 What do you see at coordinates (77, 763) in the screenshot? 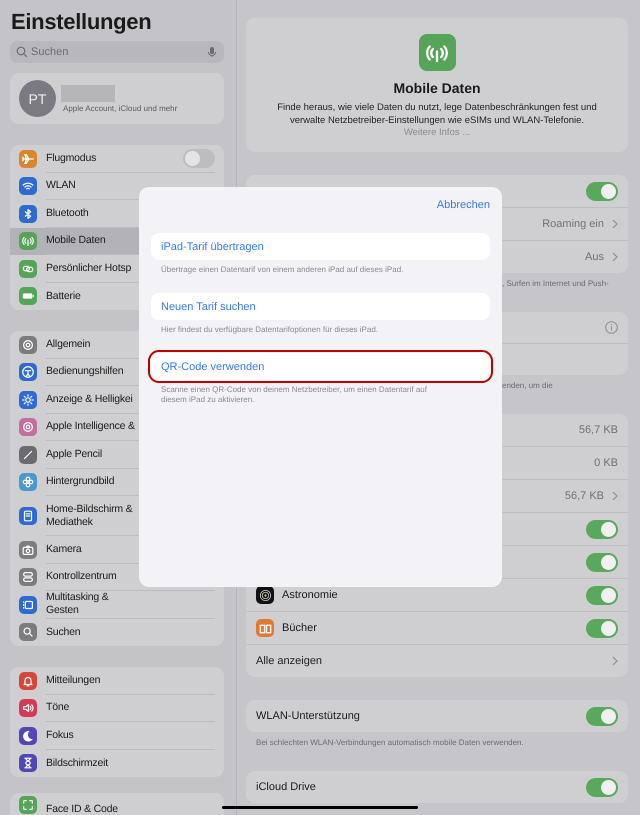
I see `item-label: Bildschirmzeit` at bounding box center [77, 763].